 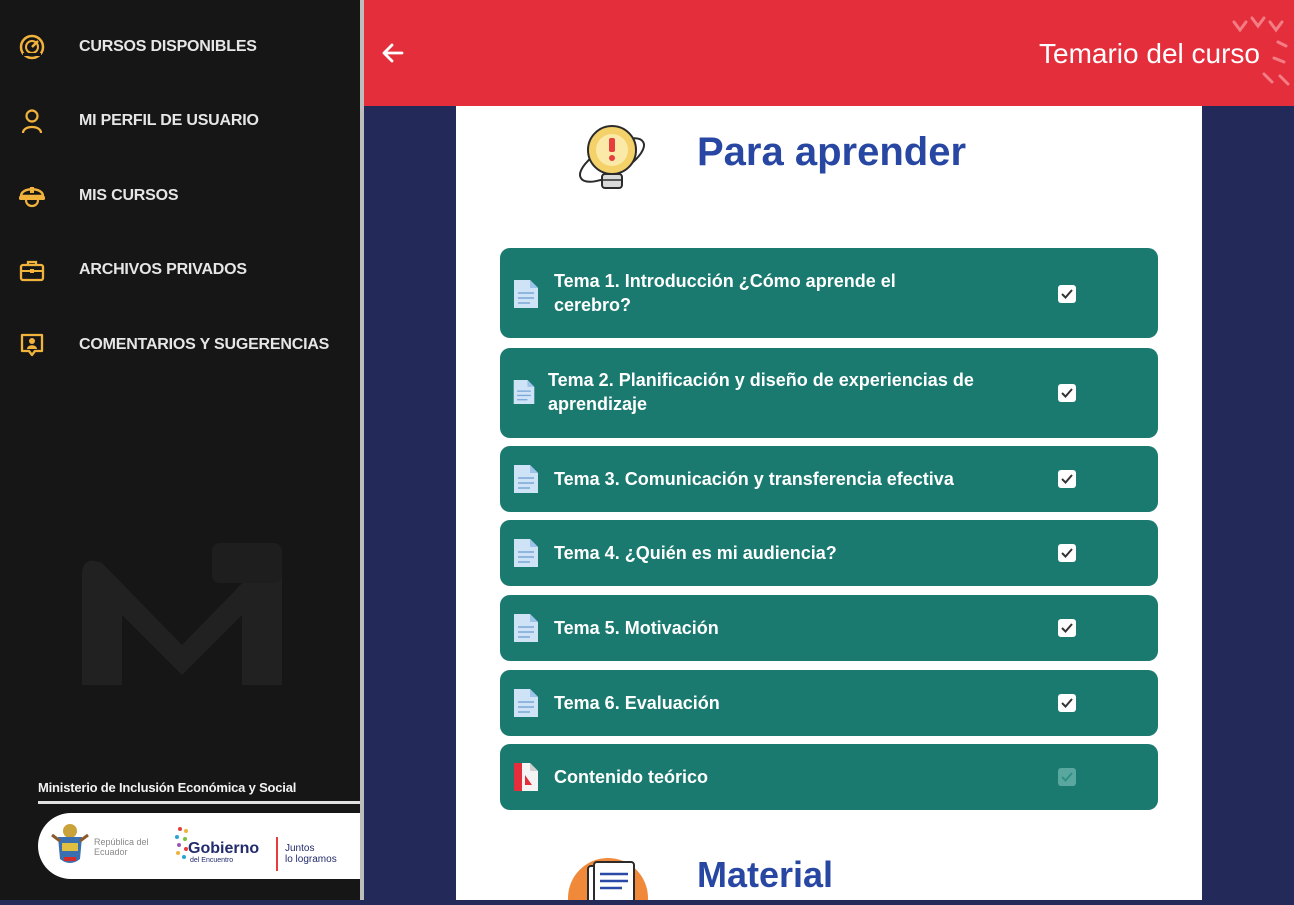 I want to click on section-title: Material, so click(x=765, y=874).